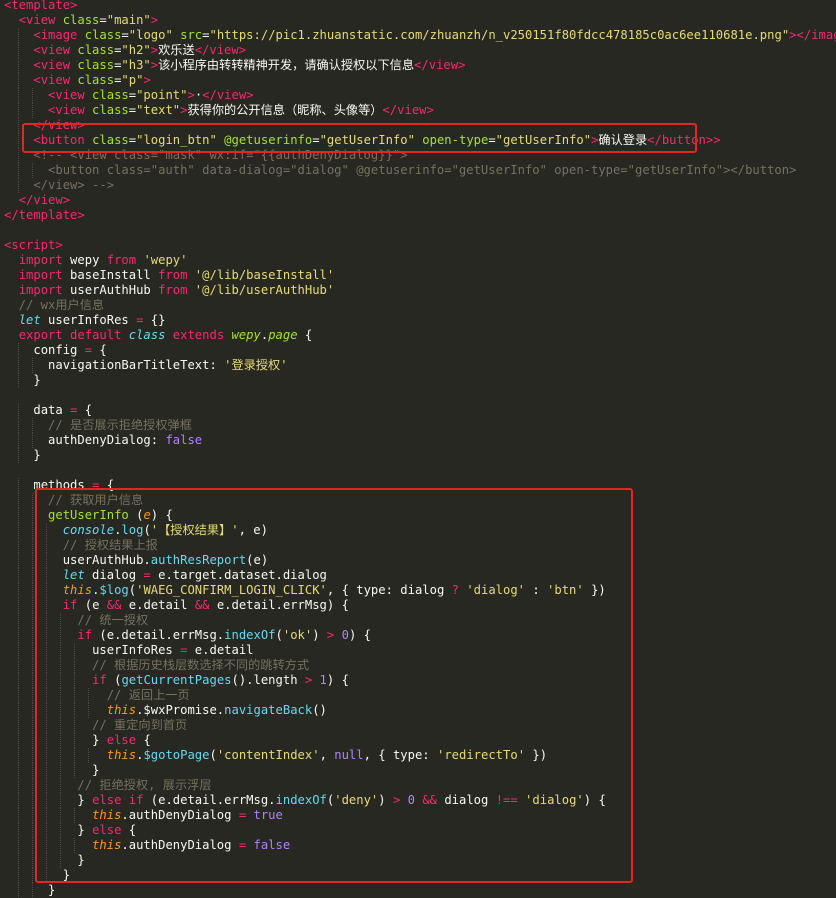 This screenshot has width=836, height=898. What do you see at coordinates (162, 260) in the screenshot?
I see `code-token: 'wepy'` at bounding box center [162, 260].